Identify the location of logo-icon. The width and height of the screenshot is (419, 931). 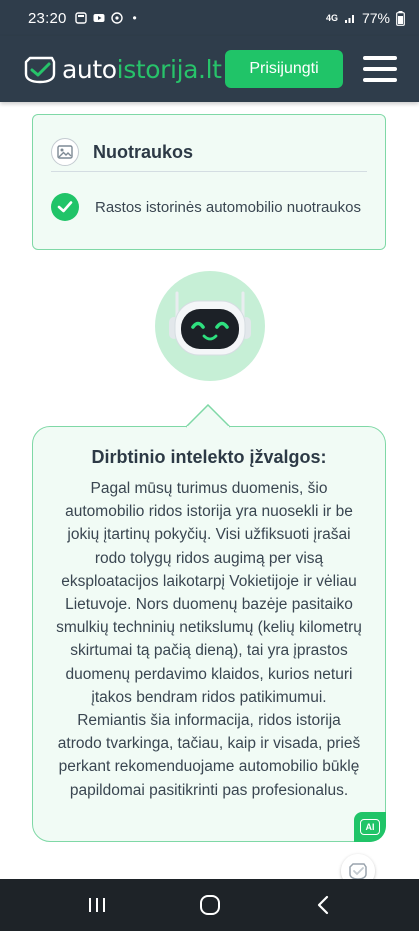
(40, 70).